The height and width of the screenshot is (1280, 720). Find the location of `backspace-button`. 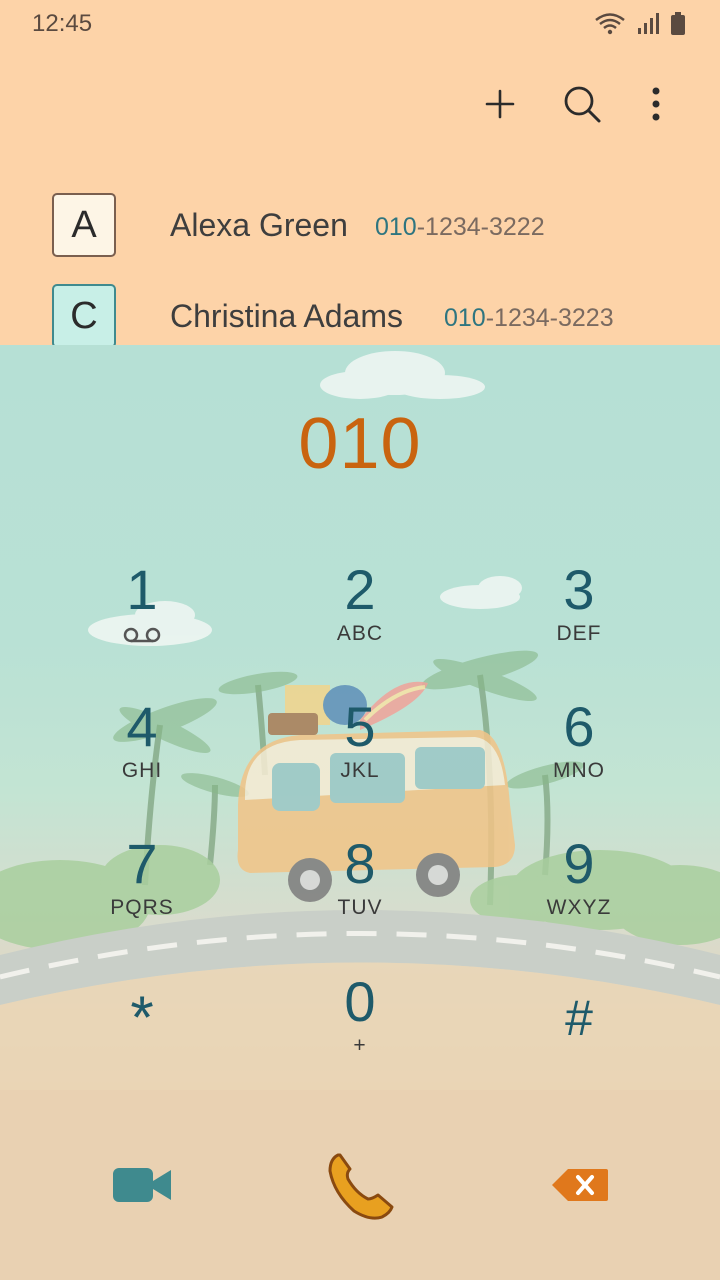

backspace-button is located at coordinates (580, 1185).